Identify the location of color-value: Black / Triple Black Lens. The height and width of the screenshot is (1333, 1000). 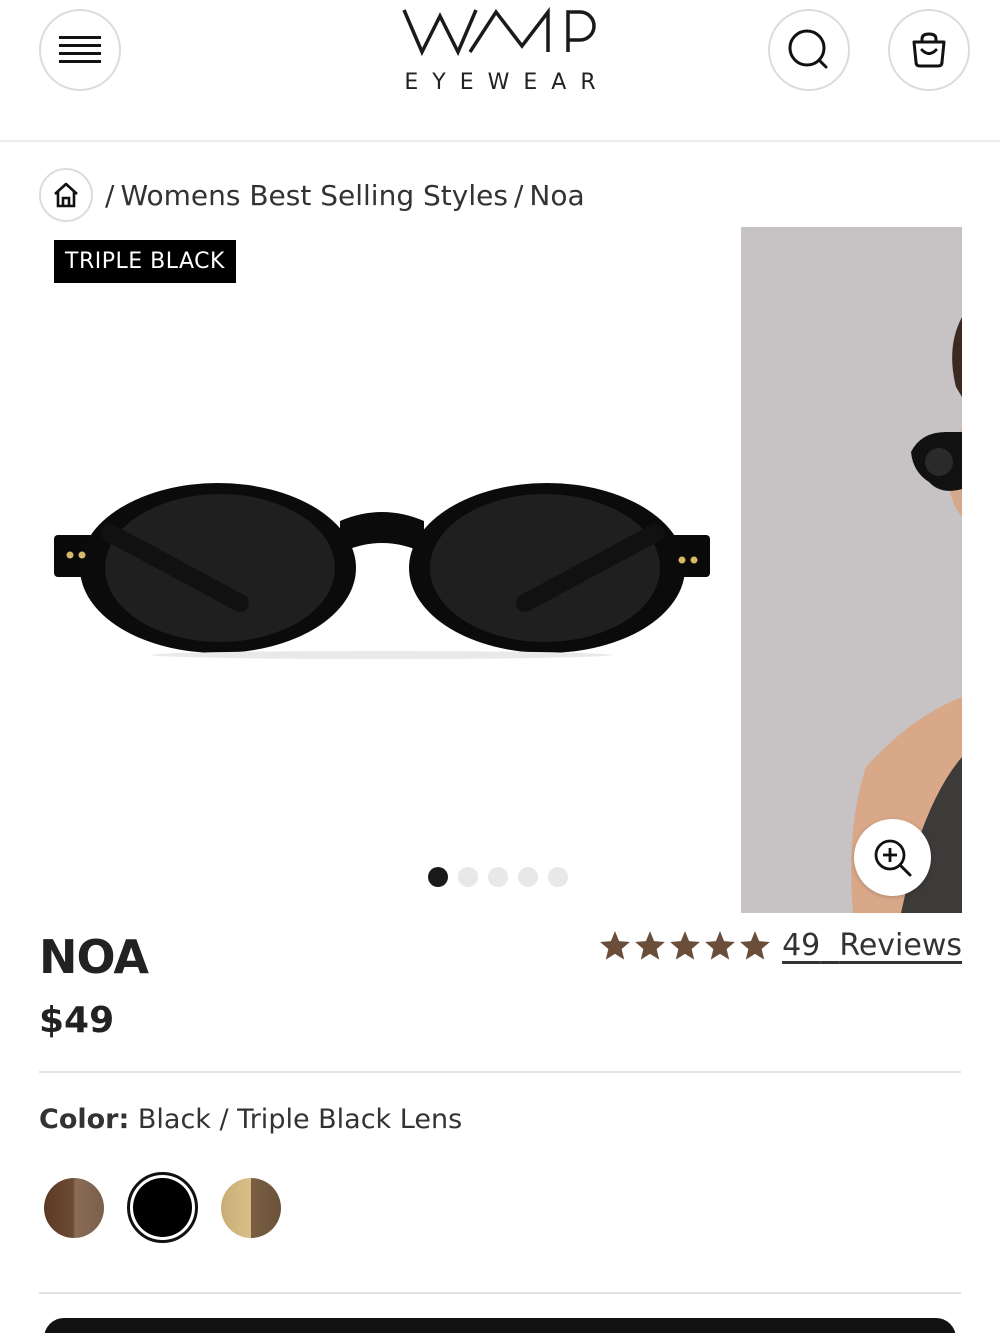
(300, 1119).